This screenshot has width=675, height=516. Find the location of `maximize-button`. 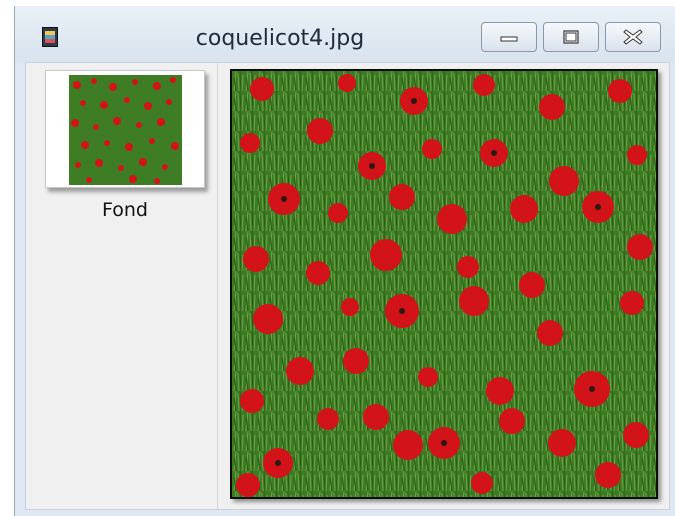

maximize-button is located at coordinates (571, 37).